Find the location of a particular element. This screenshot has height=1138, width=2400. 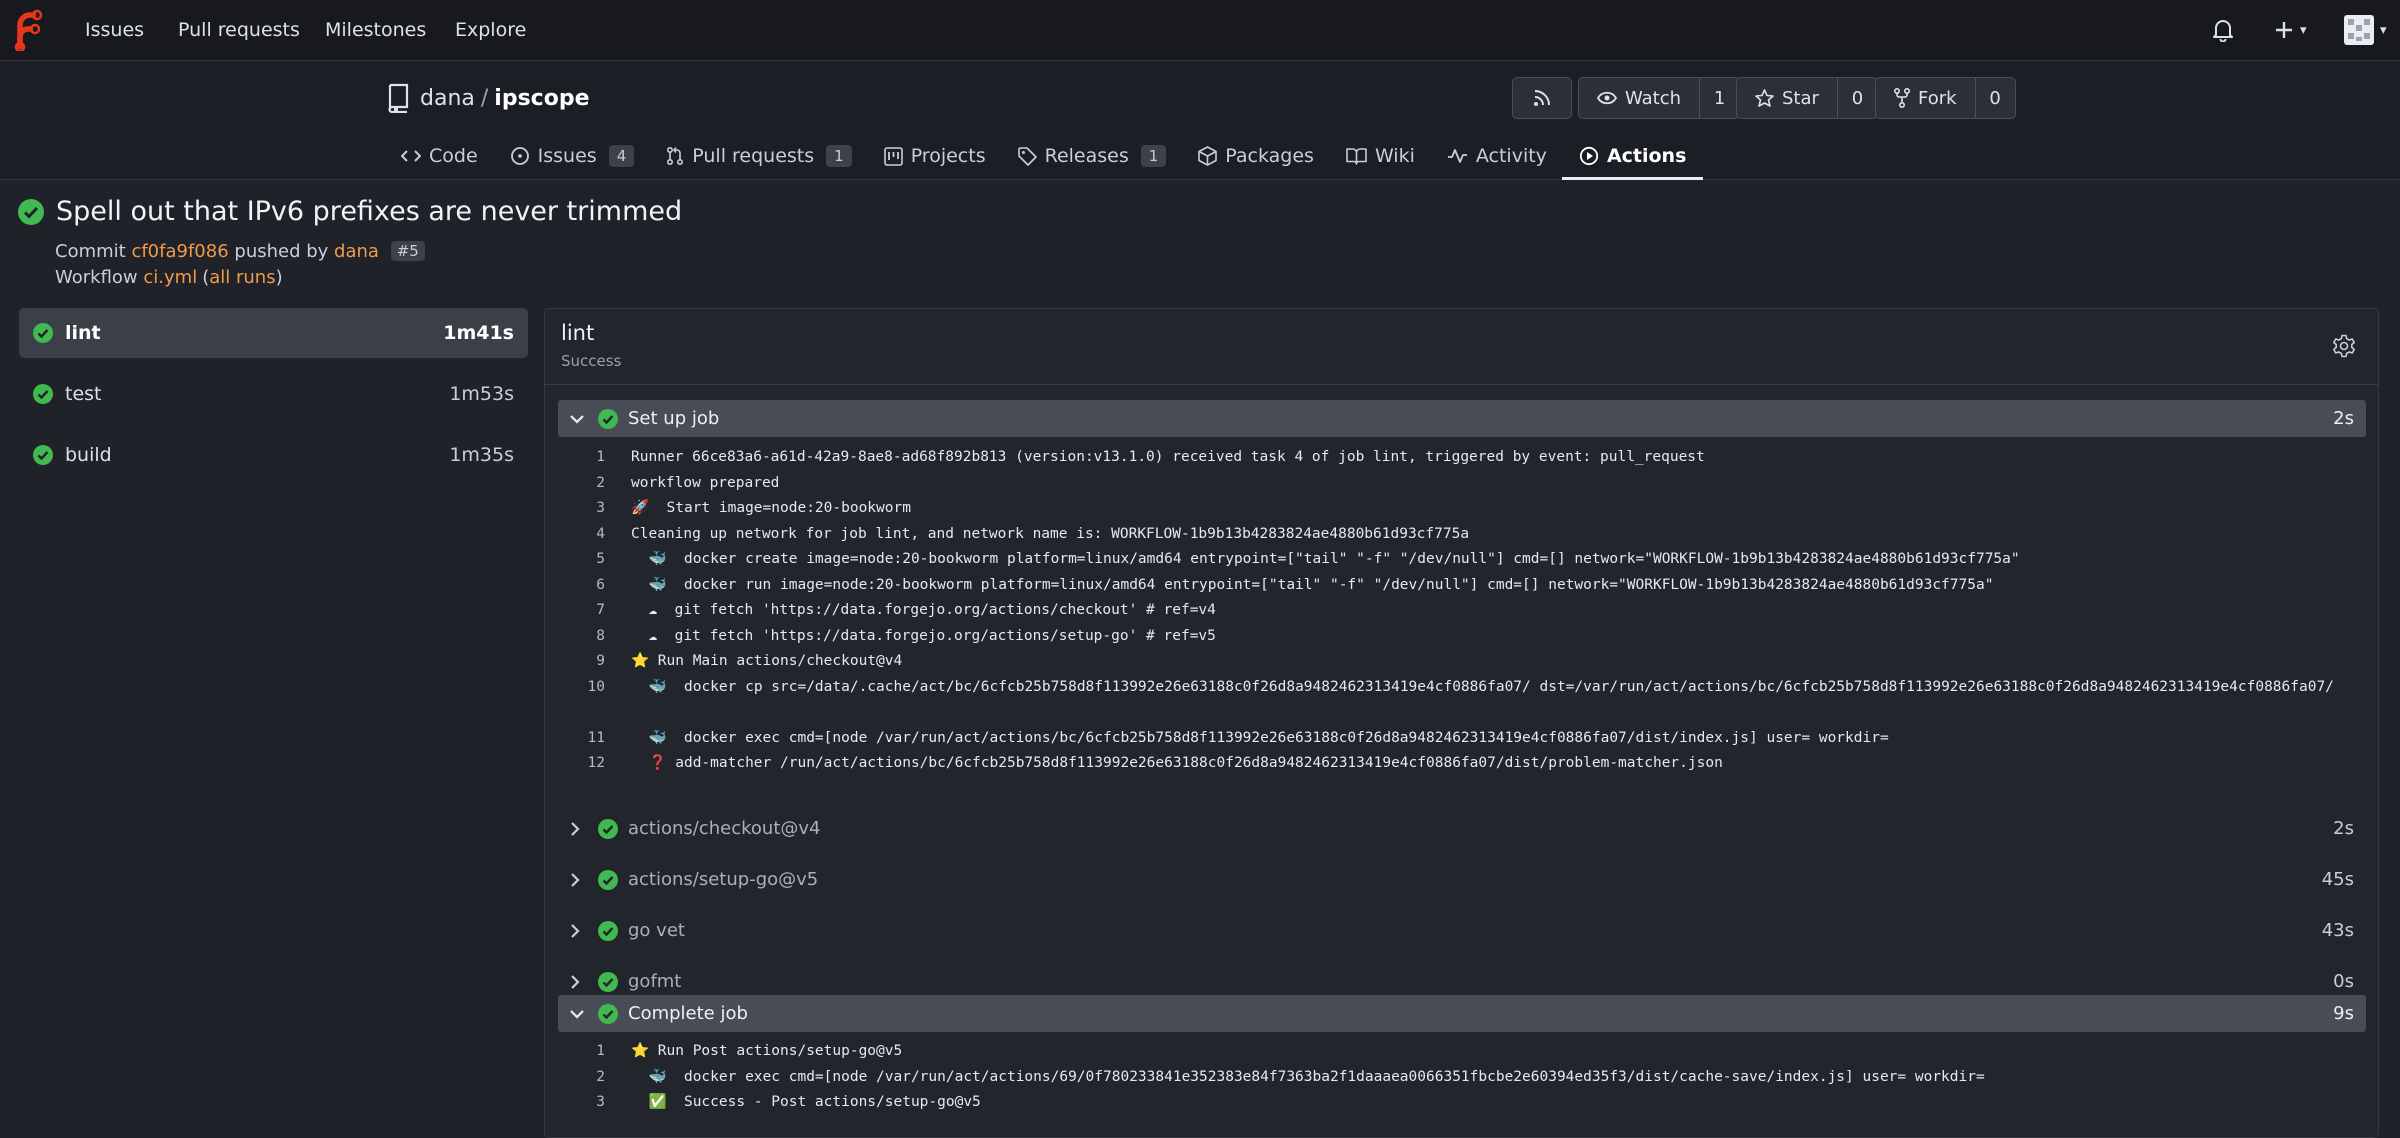

run-workflow-info: Workflow ci.yml (all runs) is located at coordinates (169, 277).